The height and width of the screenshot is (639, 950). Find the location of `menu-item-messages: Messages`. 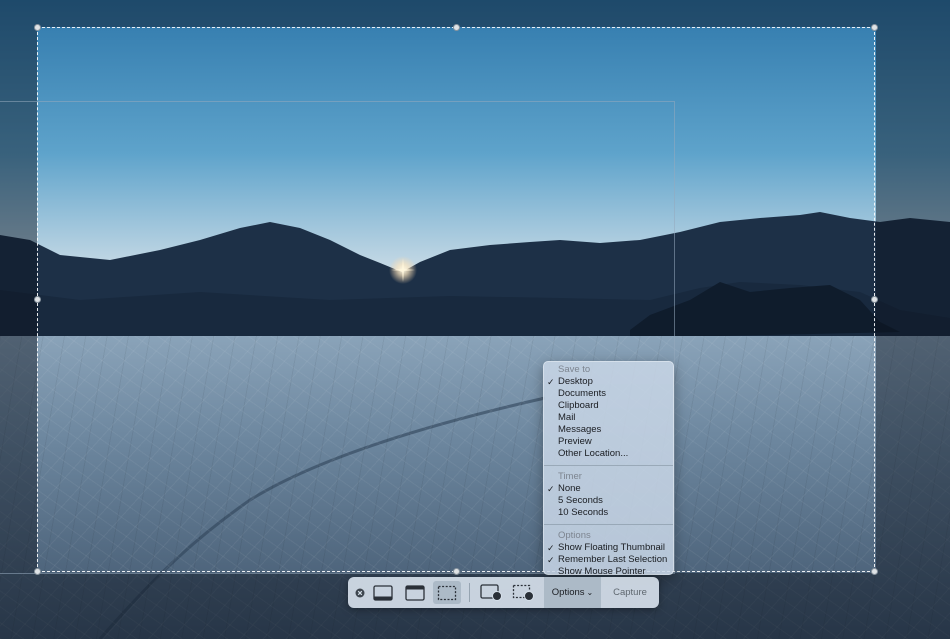

menu-item-messages: Messages is located at coordinates (608, 430).